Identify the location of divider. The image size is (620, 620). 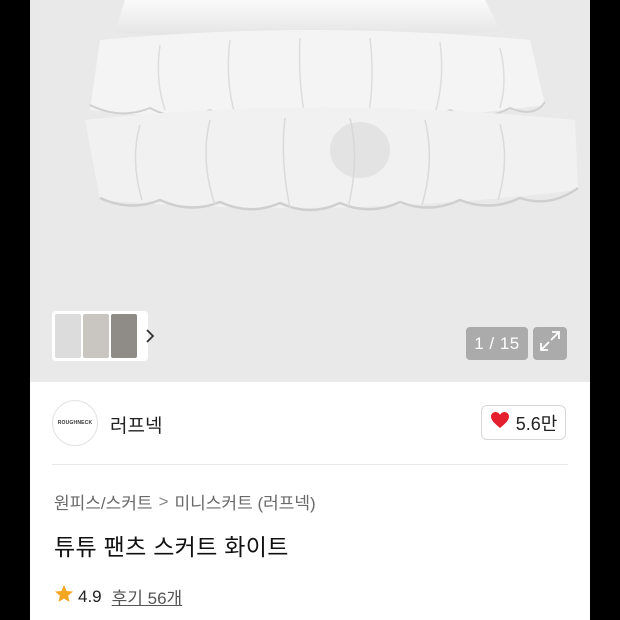
(310, 464).